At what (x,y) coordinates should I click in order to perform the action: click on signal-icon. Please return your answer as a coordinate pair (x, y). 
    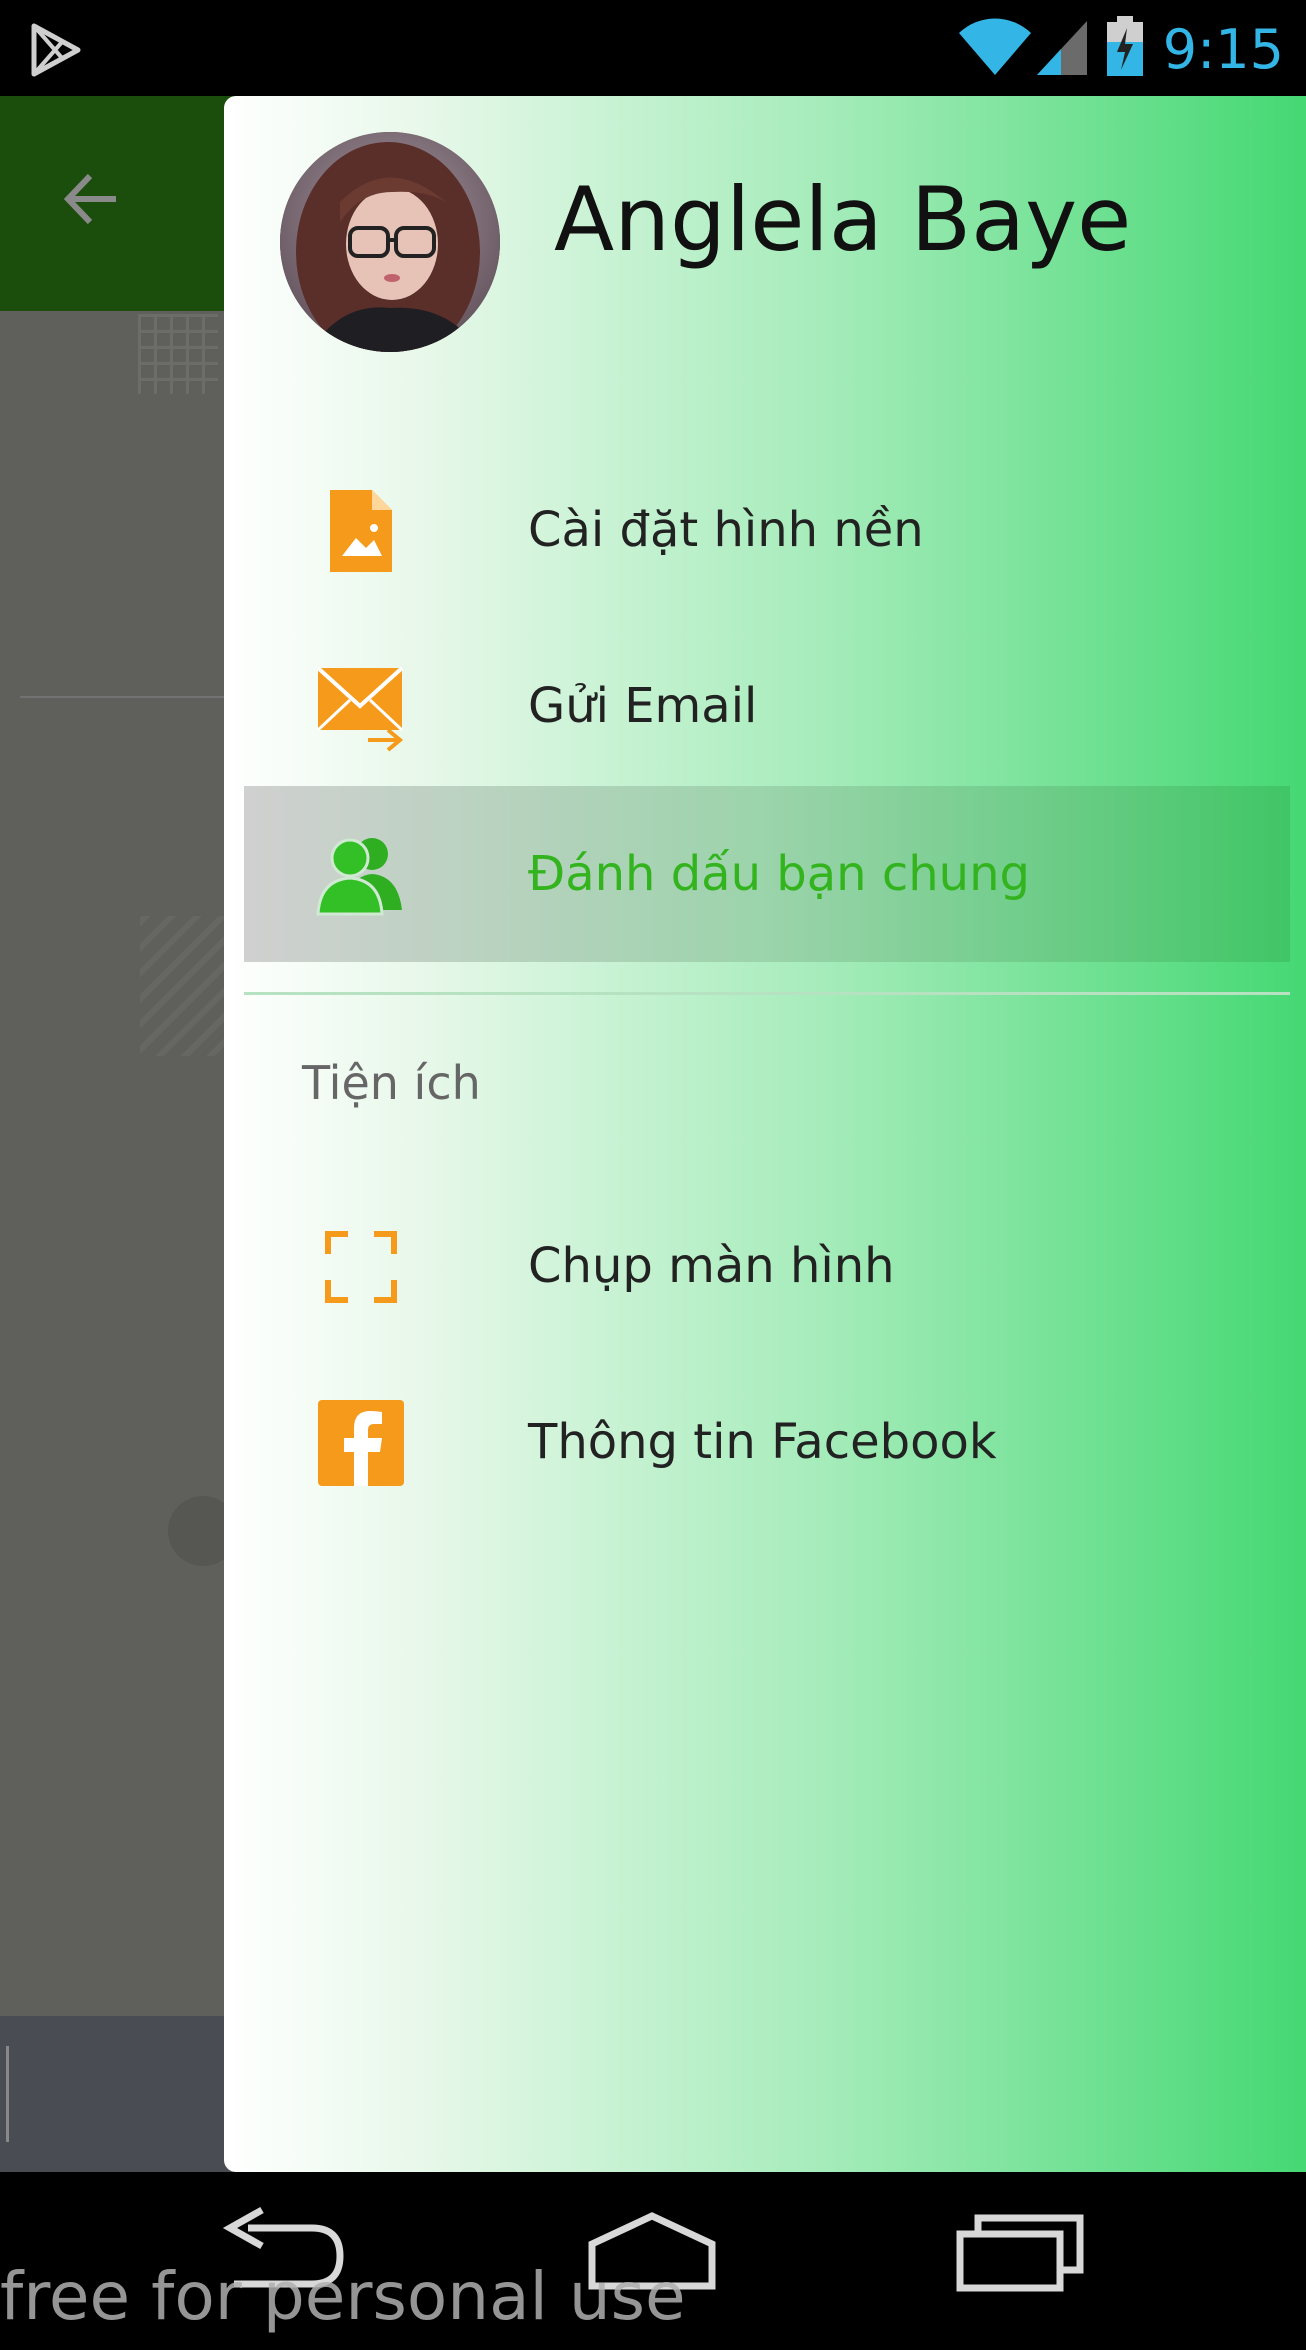
    Looking at the image, I should click on (1062, 49).